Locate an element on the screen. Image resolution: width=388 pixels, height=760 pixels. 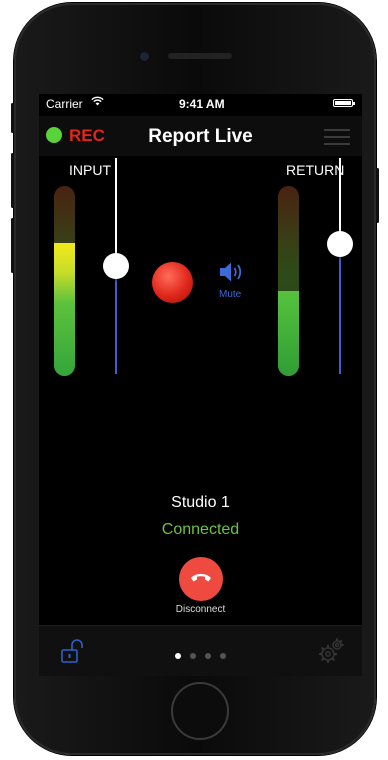
connection-status: Connected is located at coordinates (200, 529).